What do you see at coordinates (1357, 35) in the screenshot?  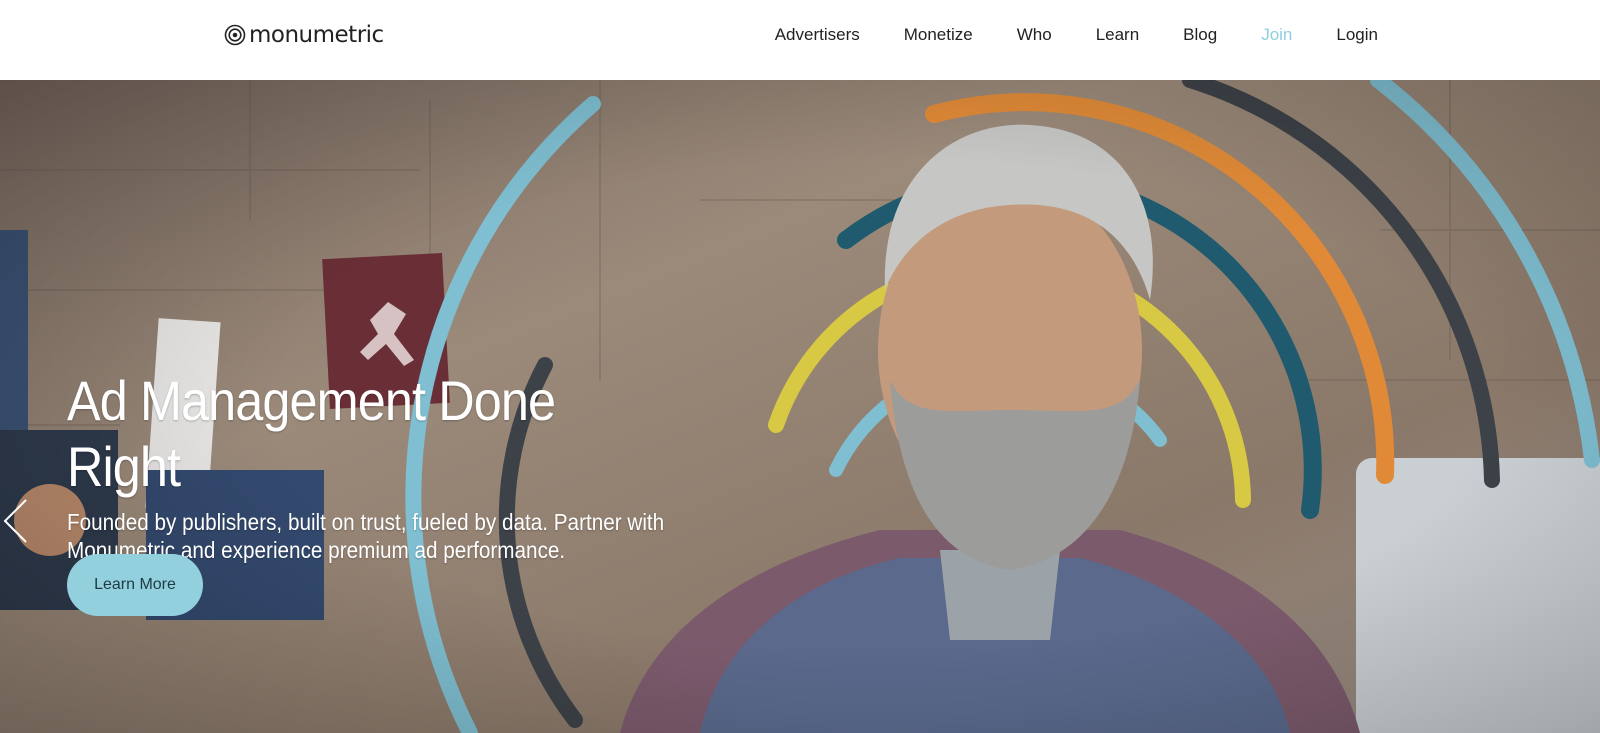 I see `nav-item-login: Login` at bounding box center [1357, 35].